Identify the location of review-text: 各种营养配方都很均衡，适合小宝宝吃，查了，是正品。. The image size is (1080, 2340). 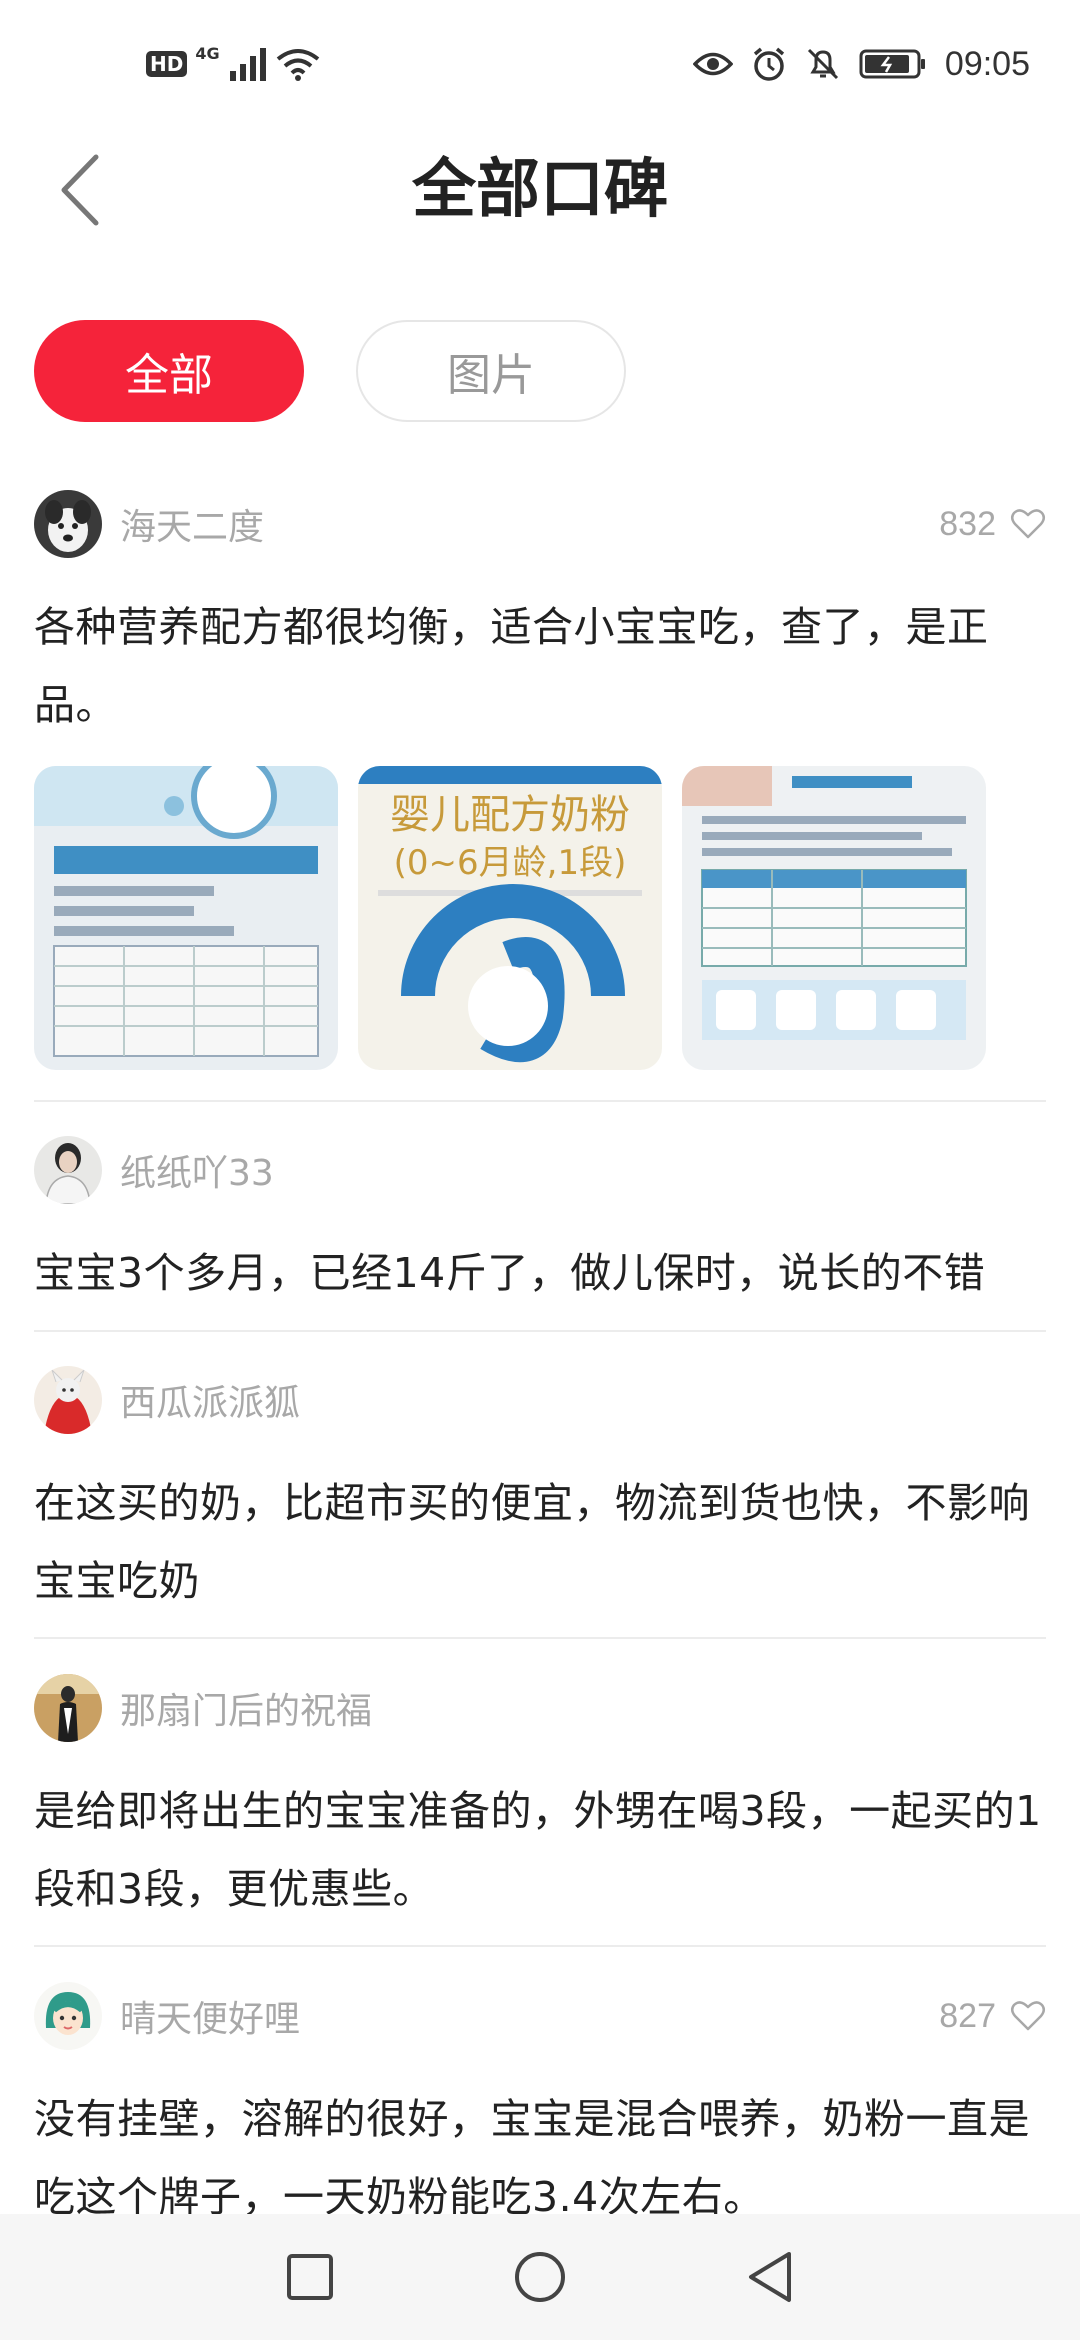
(511, 666).